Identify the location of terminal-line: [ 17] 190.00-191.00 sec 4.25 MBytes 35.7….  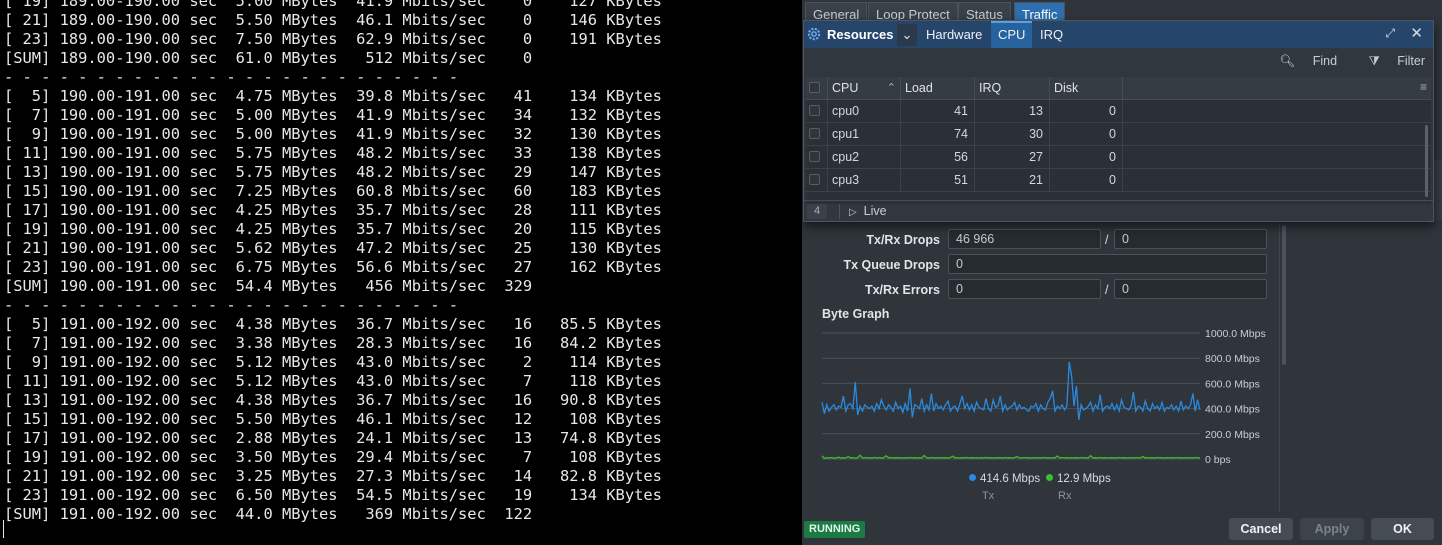
(333, 210).